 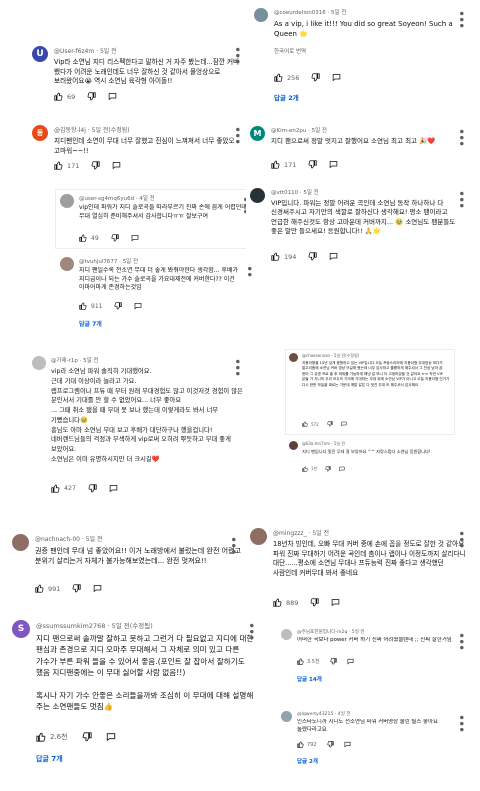 I want to click on comment-author: @Kim-en2pu, so click(x=288, y=131).